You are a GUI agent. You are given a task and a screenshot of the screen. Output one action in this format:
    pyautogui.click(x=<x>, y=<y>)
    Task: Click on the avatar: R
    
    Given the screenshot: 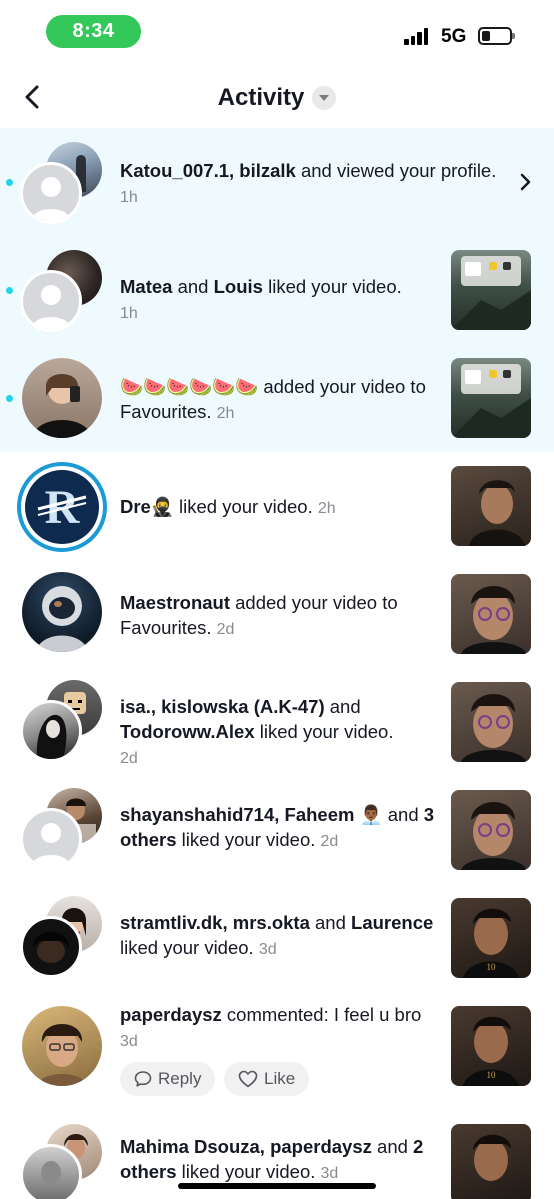 What is the action you would take?
    pyautogui.click(x=62, y=507)
    